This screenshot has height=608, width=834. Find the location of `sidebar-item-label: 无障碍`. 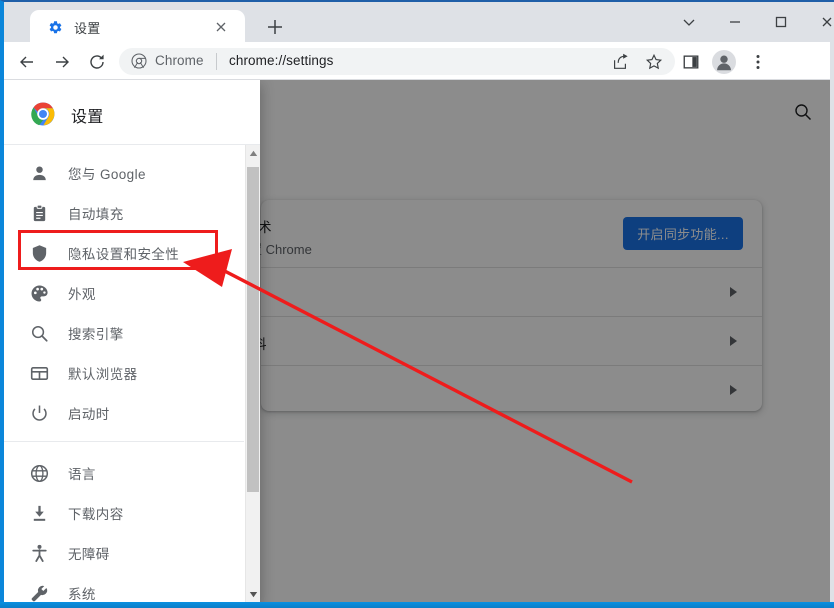

sidebar-item-label: 无障碍 is located at coordinates (89, 554).